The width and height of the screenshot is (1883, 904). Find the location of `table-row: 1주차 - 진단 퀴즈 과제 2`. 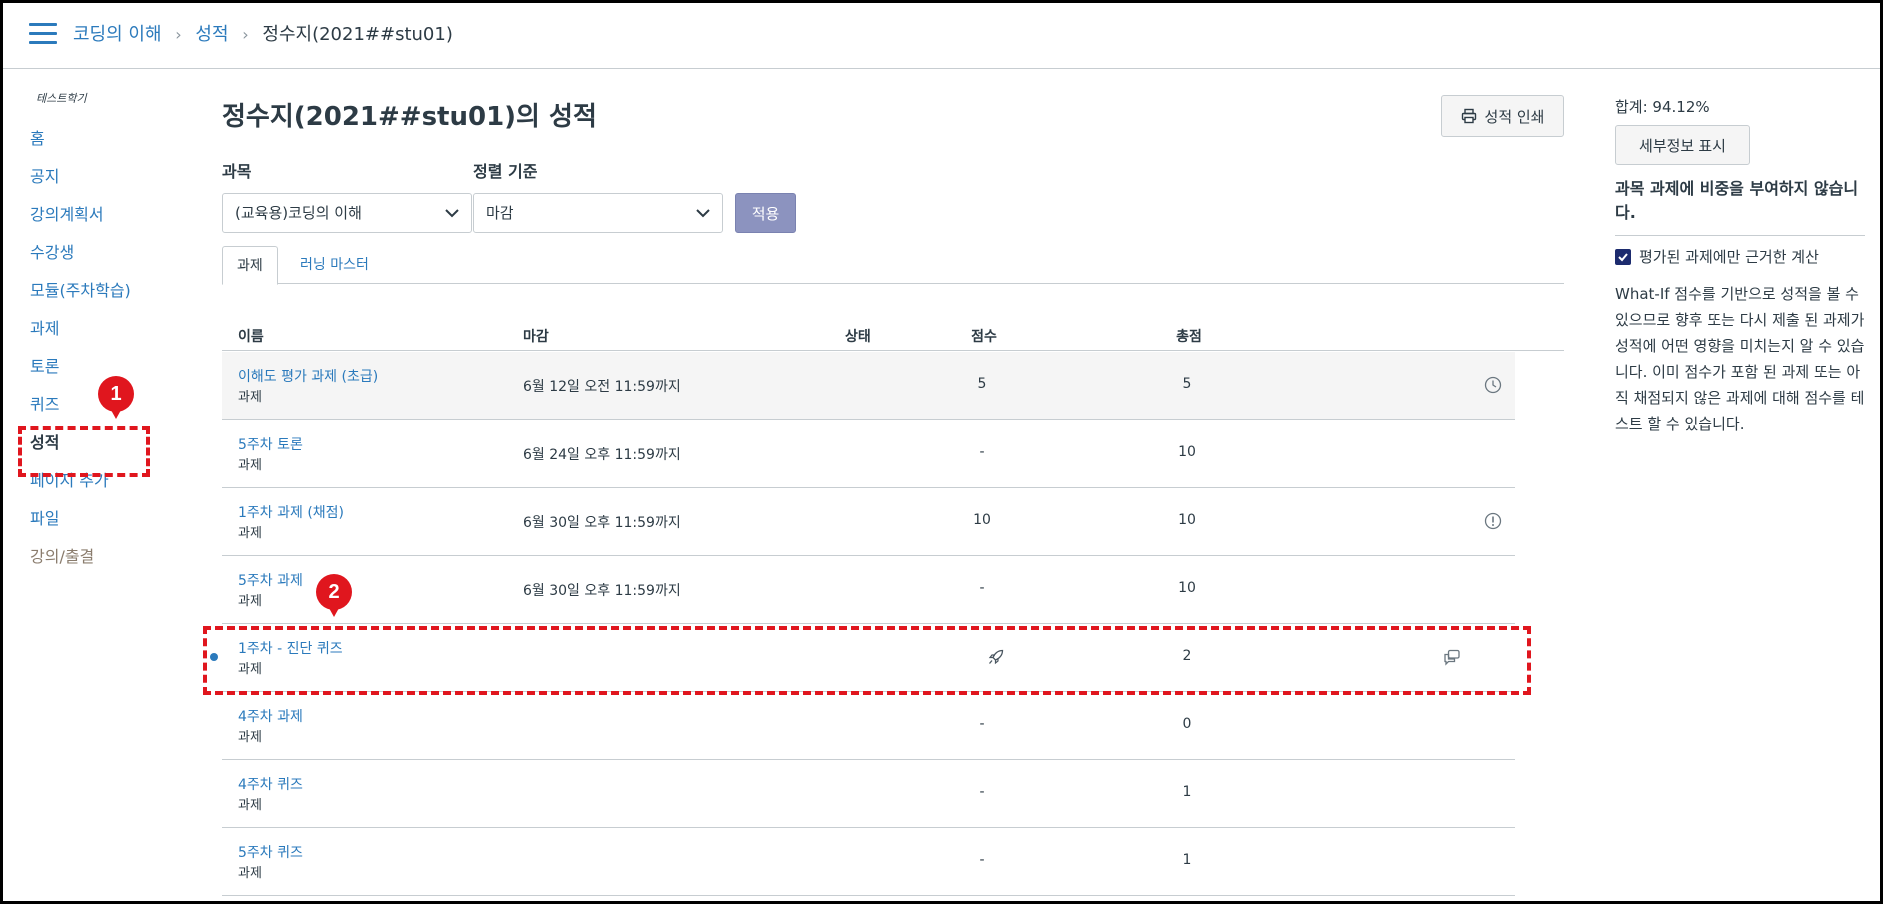

table-row: 1주차 - 진단 퀴즈 과제 2 is located at coordinates (862, 658).